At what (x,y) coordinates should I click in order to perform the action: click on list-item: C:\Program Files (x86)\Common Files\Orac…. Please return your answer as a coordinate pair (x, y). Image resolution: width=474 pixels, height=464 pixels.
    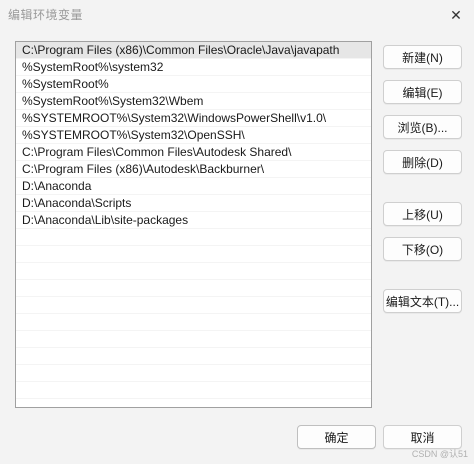
    Looking at the image, I should click on (193, 50).